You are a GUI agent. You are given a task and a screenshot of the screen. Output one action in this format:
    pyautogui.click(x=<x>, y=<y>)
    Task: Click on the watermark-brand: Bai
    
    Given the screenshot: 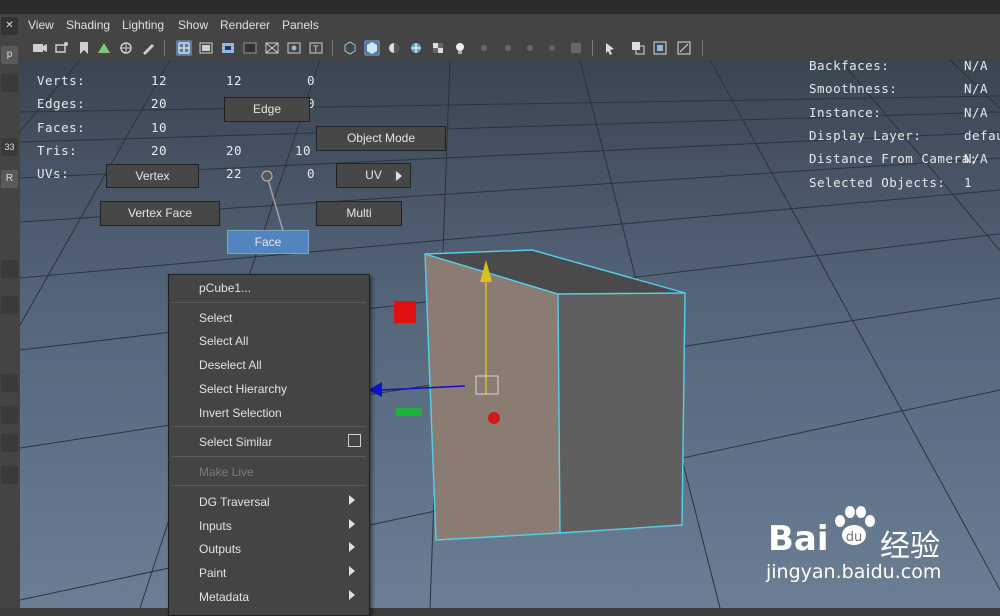 What is the action you would take?
    pyautogui.click(x=798, y=539)
    